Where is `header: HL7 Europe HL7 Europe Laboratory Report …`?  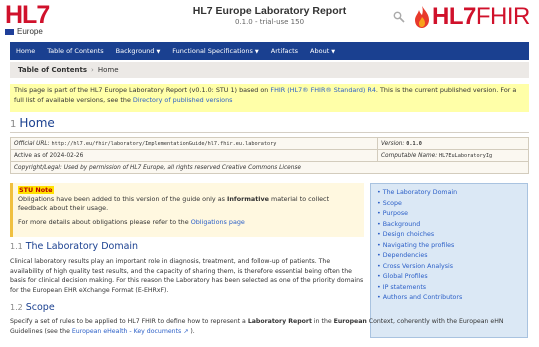 header: HL7 Europe HL7 Europe Laboratory Report … is located at coordinates (269, 20).